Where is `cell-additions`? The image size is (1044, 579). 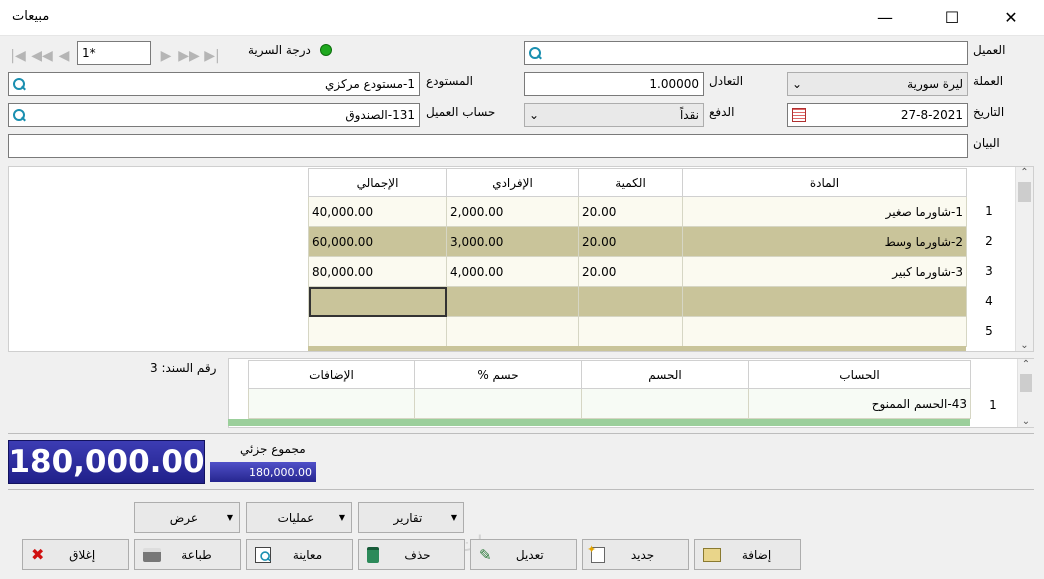 cell-additions is located at coordinates (331, 403).